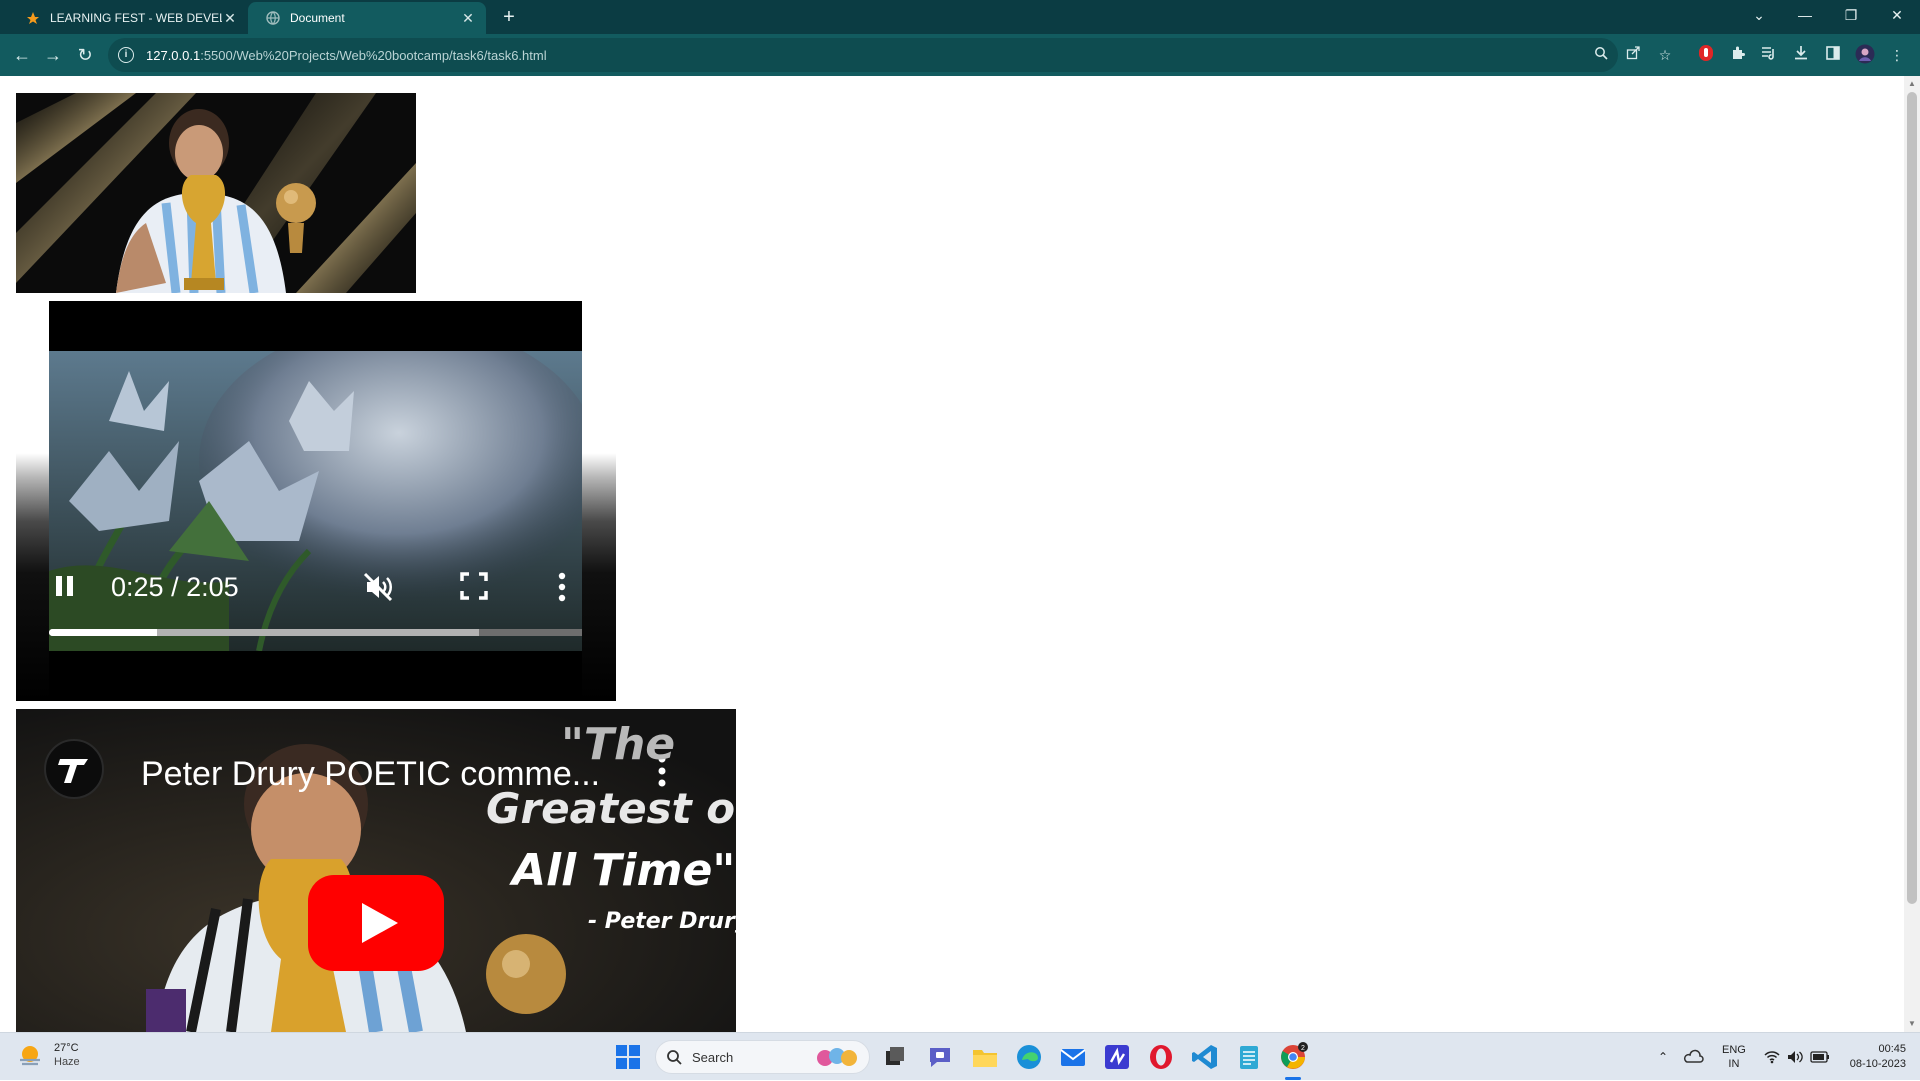 This screenshot has height=1081, width=1920. Describe the element at coordinates (1795, 1057) in the screenshot. I see `volume-icon` at that location.